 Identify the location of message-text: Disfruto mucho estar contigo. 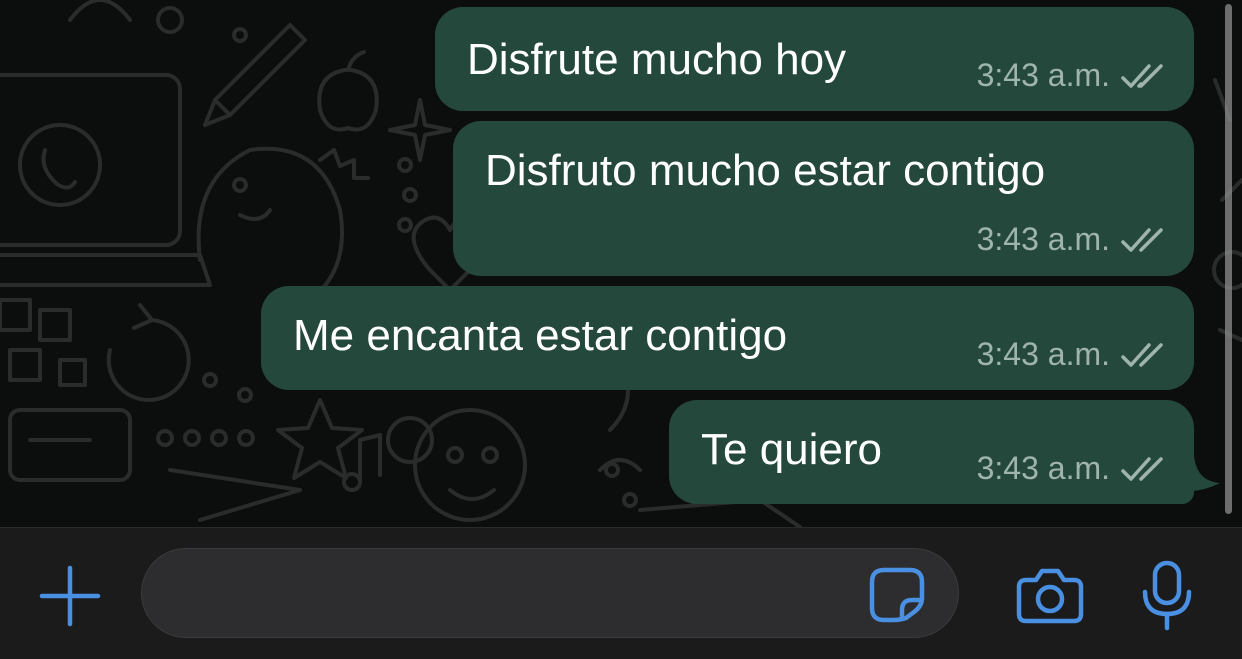
(765, 170).